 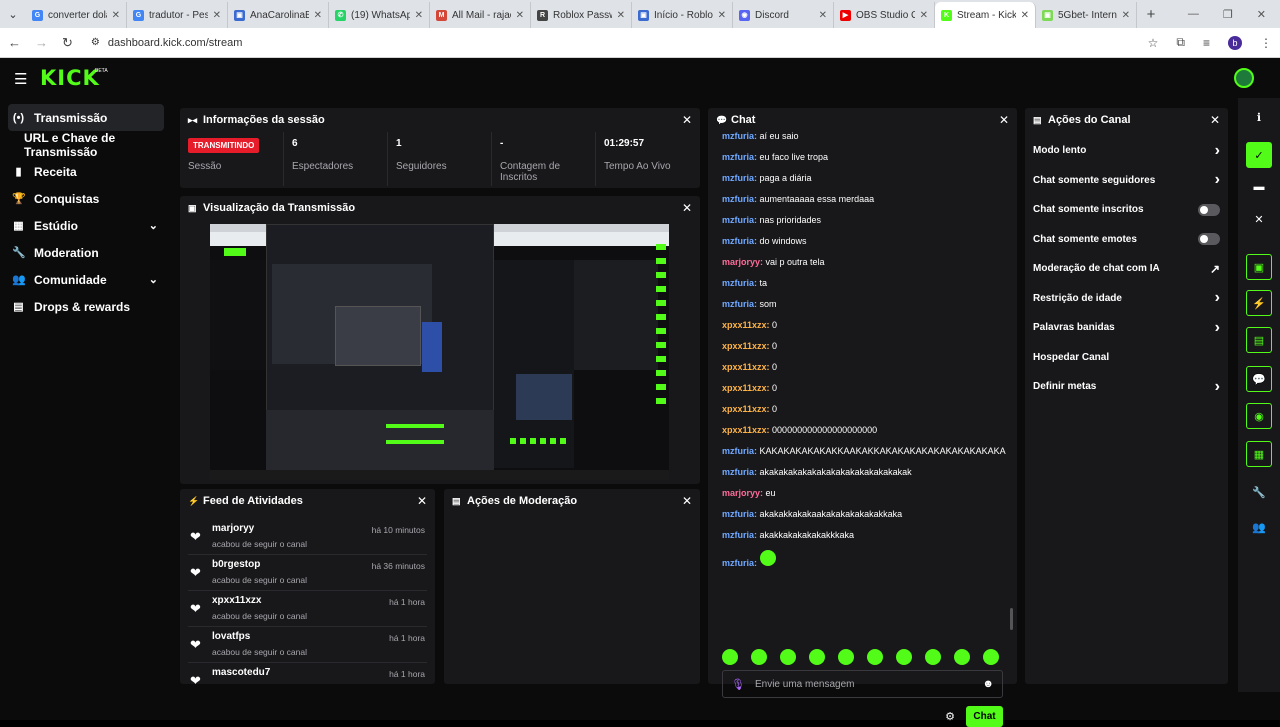 I want to click on chat-input-box: 🎙 ☻, so click(x=862, y=684).